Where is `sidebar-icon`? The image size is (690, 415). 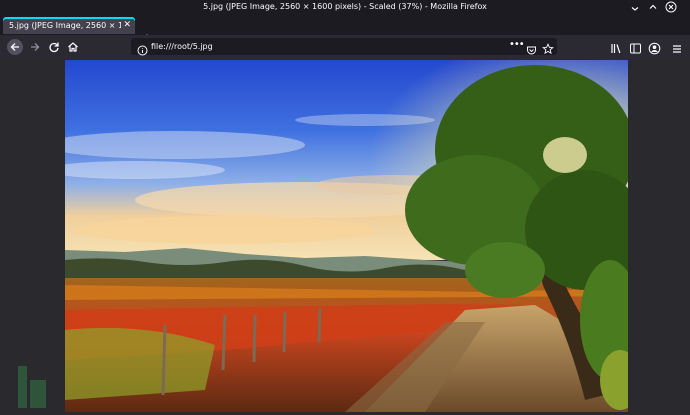 sidebar-icon is located at coordinates (635, 49).